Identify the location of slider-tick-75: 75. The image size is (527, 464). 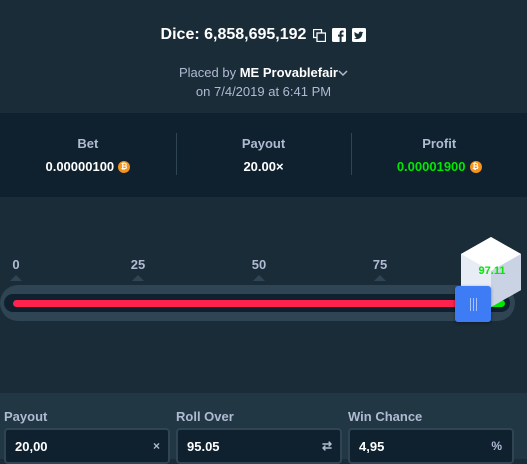
(380, 264).